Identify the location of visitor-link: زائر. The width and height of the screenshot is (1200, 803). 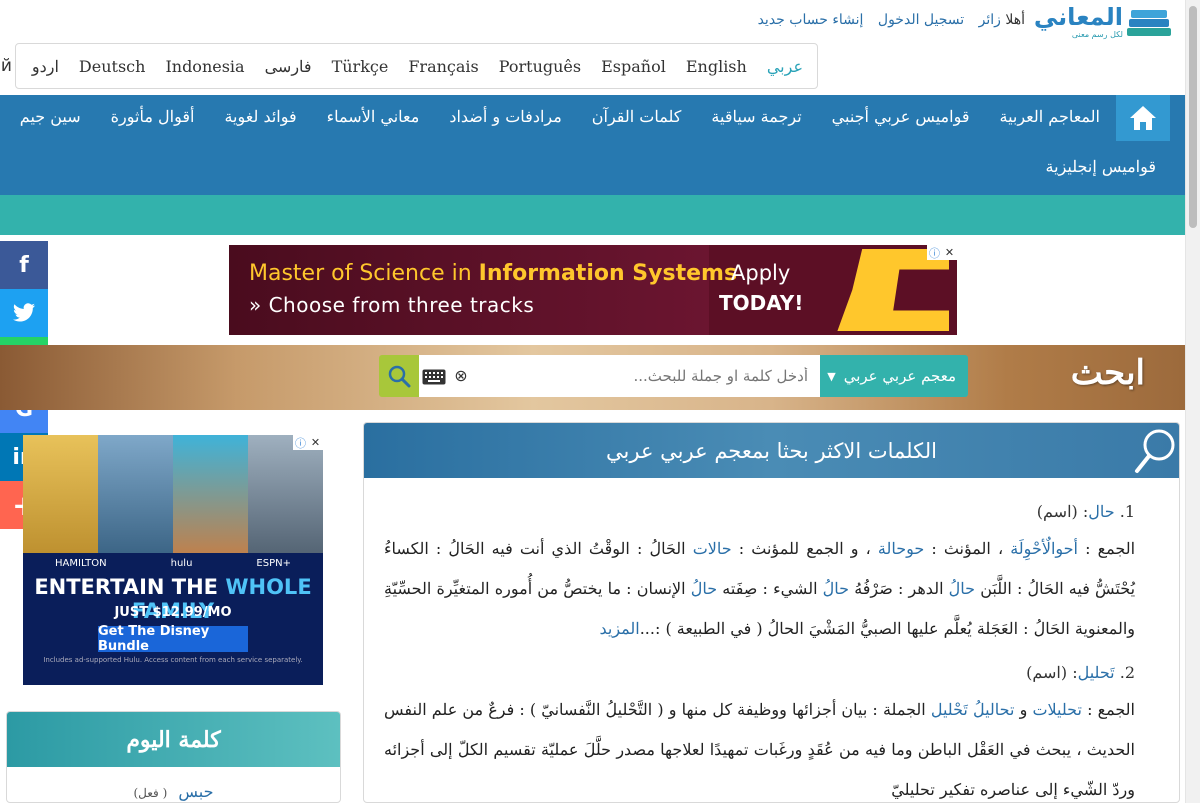
(990, 20).